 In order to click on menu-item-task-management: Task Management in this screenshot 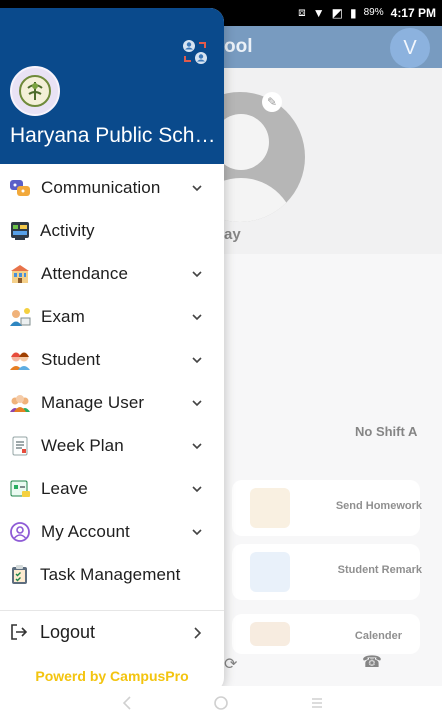, I will do `click(112, 574)`.